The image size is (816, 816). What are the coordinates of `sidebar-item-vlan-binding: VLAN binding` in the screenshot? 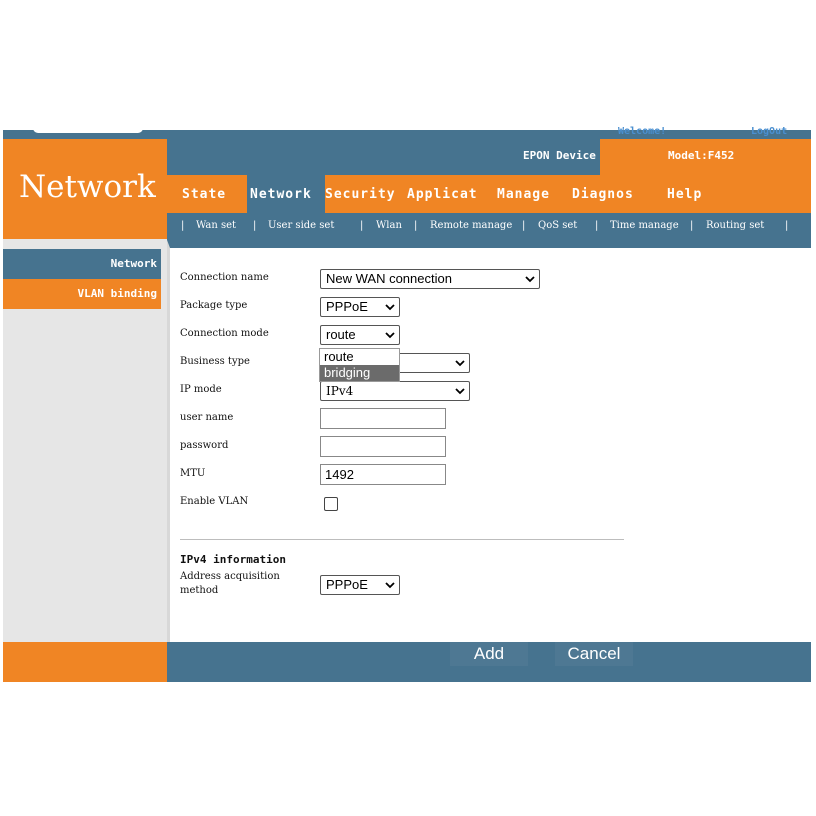 It's located at (82, 294).